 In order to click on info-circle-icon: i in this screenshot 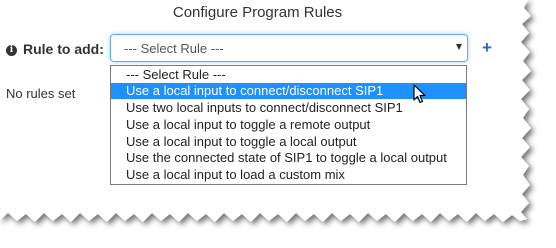, I will do `click(11, 50)`.